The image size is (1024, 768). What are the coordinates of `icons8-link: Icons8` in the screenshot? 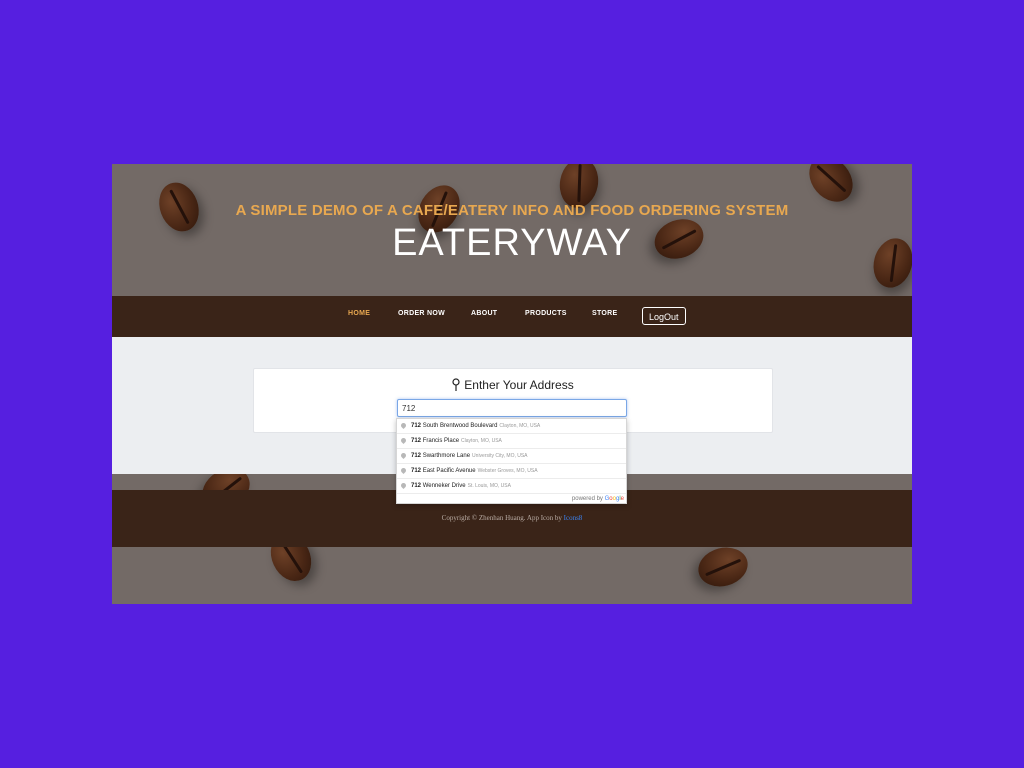 It's located at (573, 518).